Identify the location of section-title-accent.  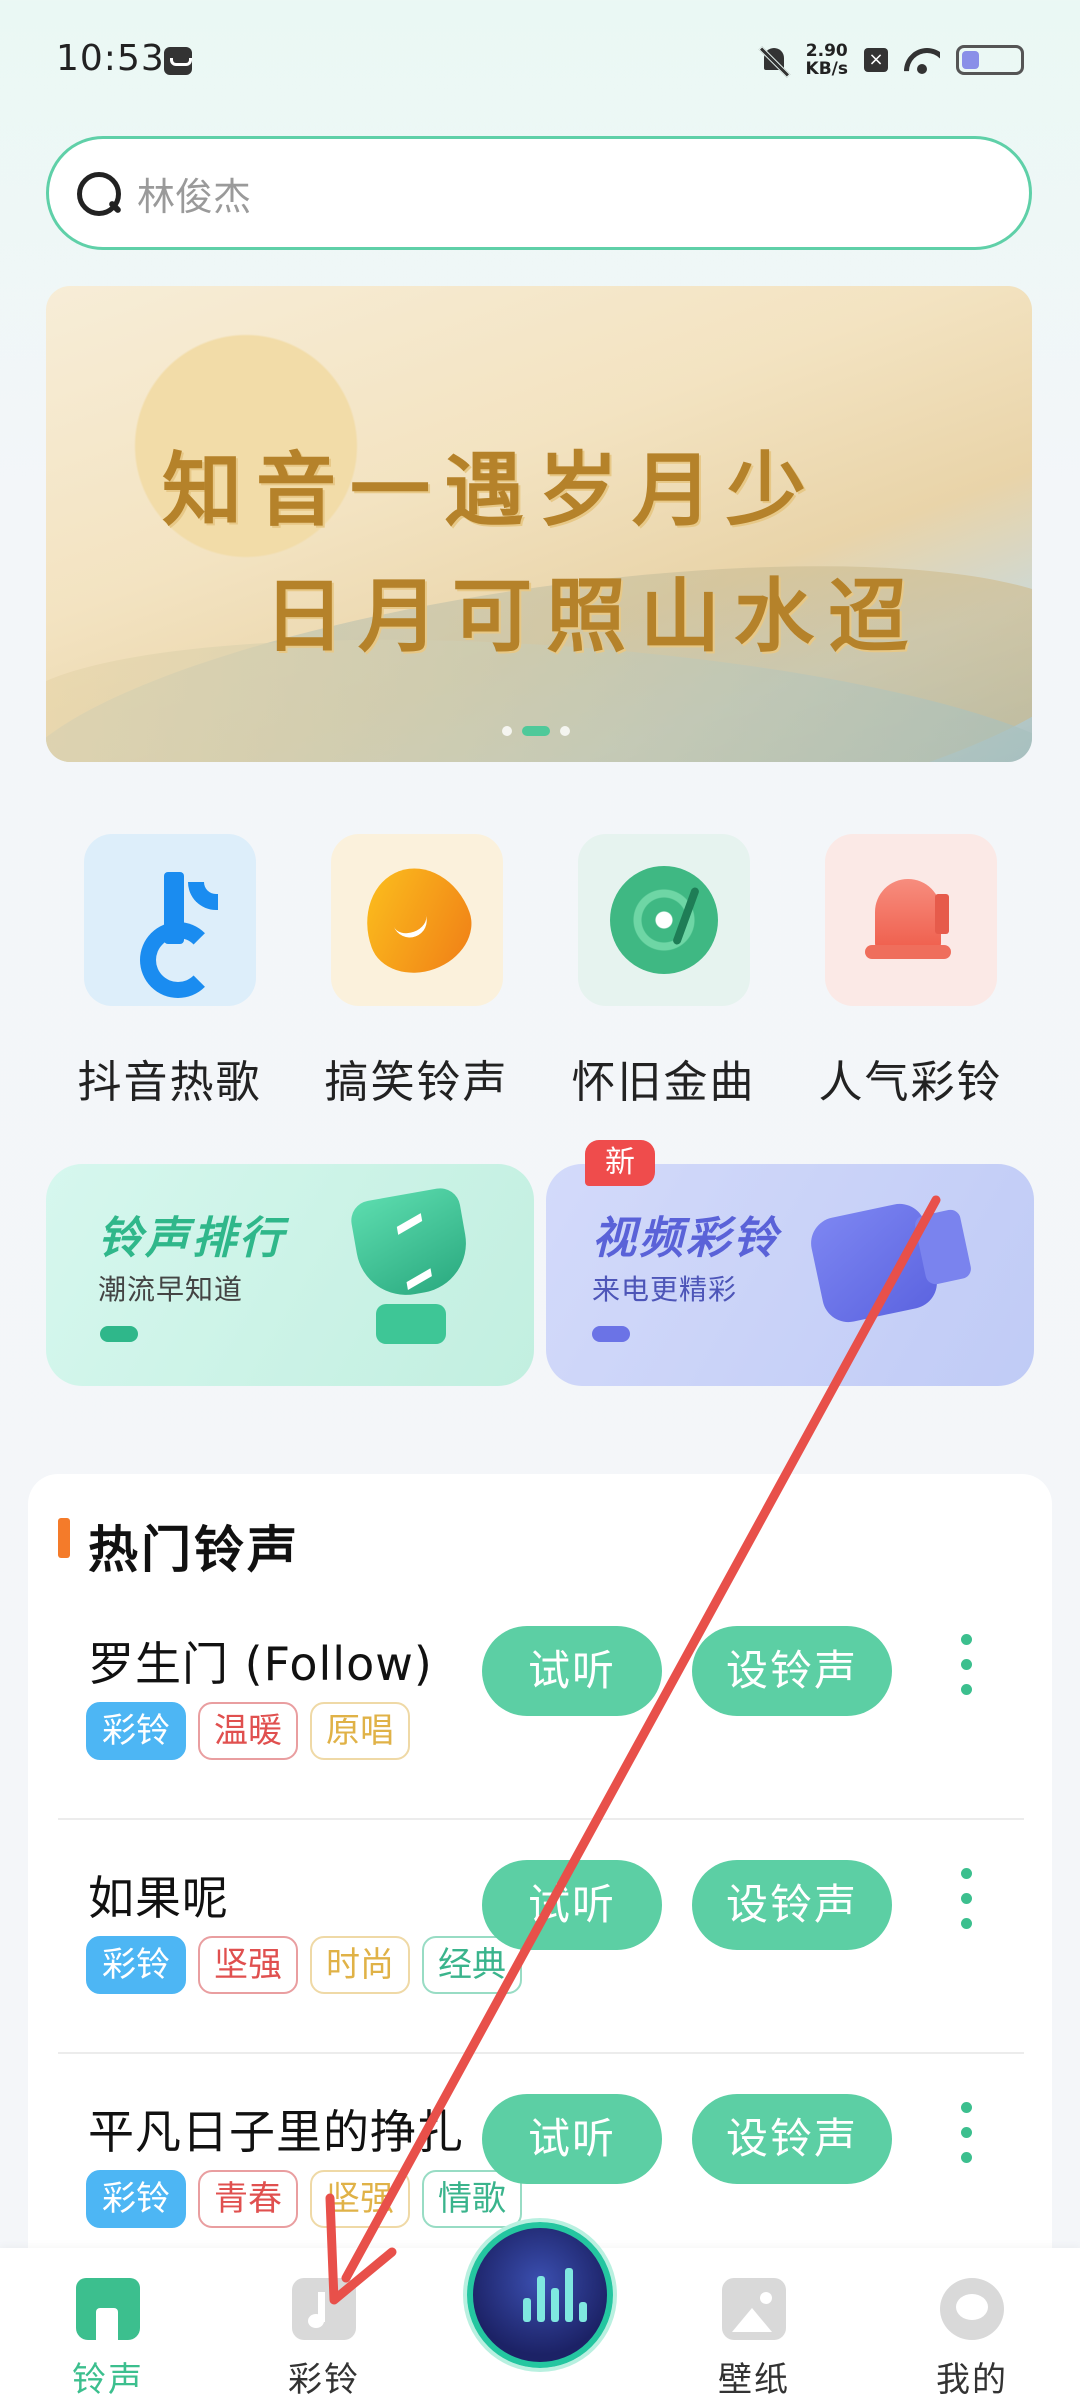
(64, 1538).